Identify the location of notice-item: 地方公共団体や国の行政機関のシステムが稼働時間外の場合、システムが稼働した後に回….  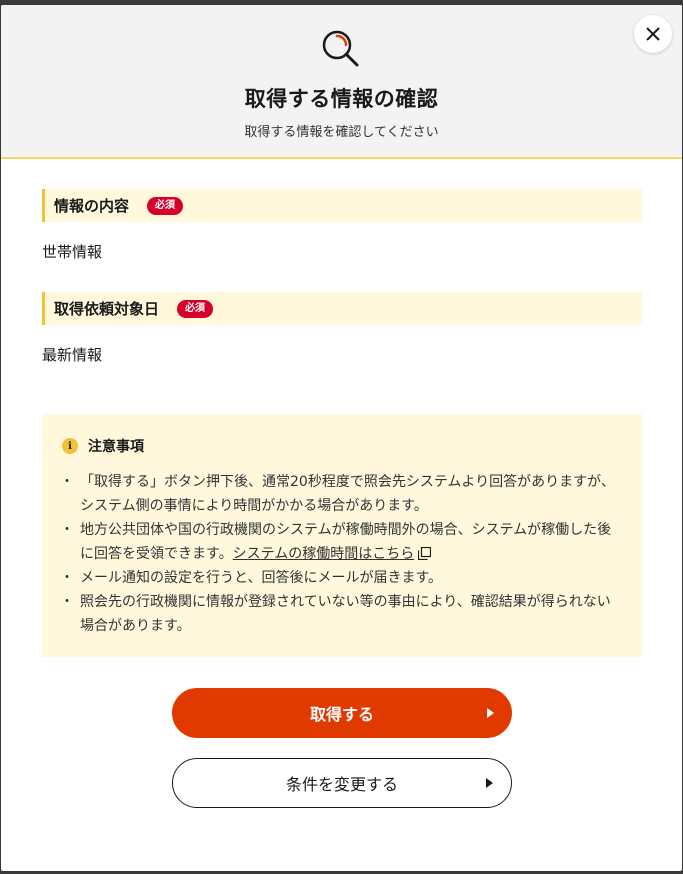
(341, 542).